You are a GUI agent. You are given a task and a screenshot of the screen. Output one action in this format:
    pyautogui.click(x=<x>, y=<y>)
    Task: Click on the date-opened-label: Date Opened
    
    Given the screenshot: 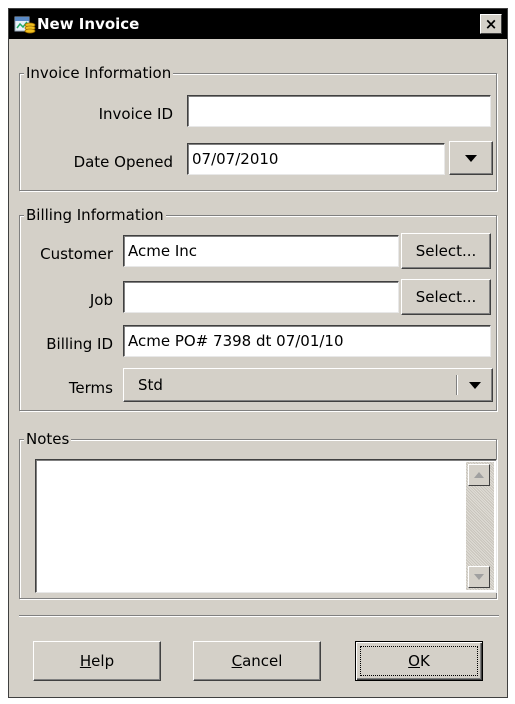 What is the action you would take?
    pyautogui.click(x=123, y=162)
    